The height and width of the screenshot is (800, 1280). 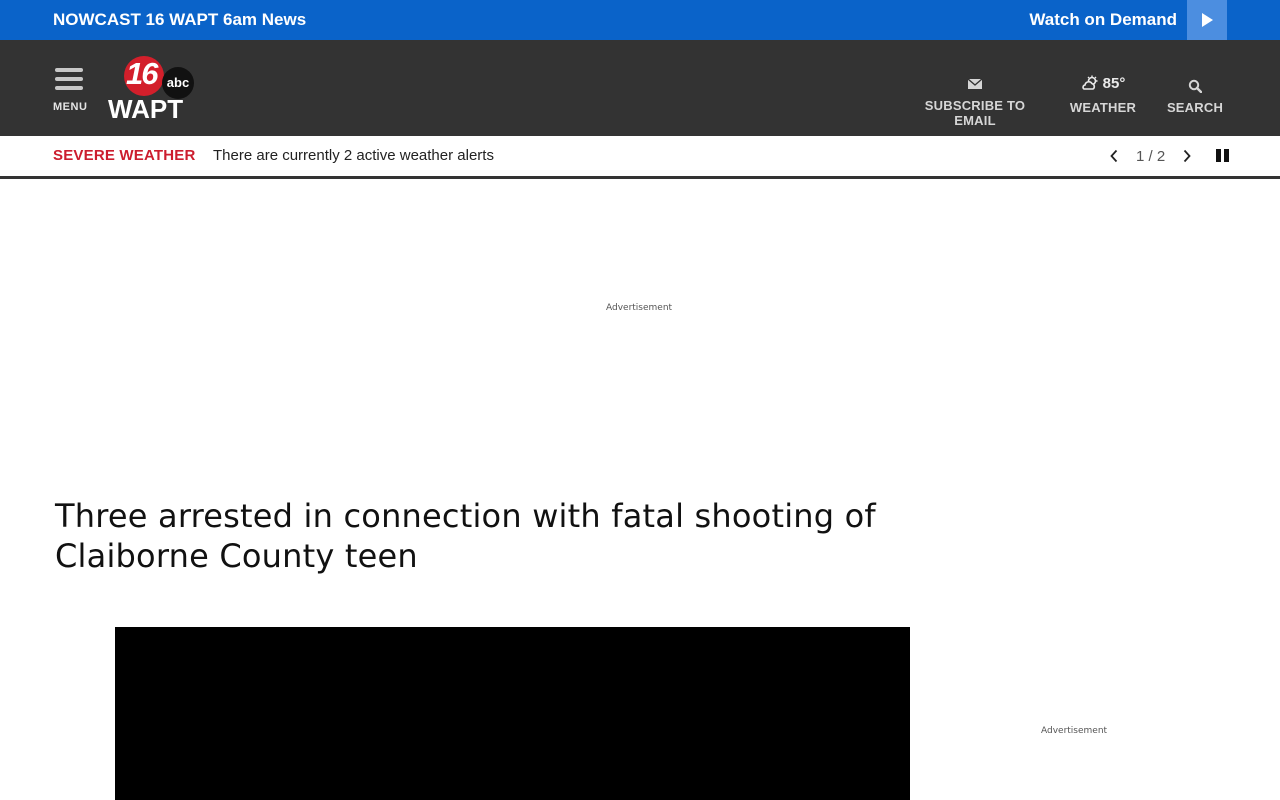 What do you see at coordinates (1074, 731) in the screenshot?
I see `side-ad-label: Advertisement` at bounding box center [1074, 731].